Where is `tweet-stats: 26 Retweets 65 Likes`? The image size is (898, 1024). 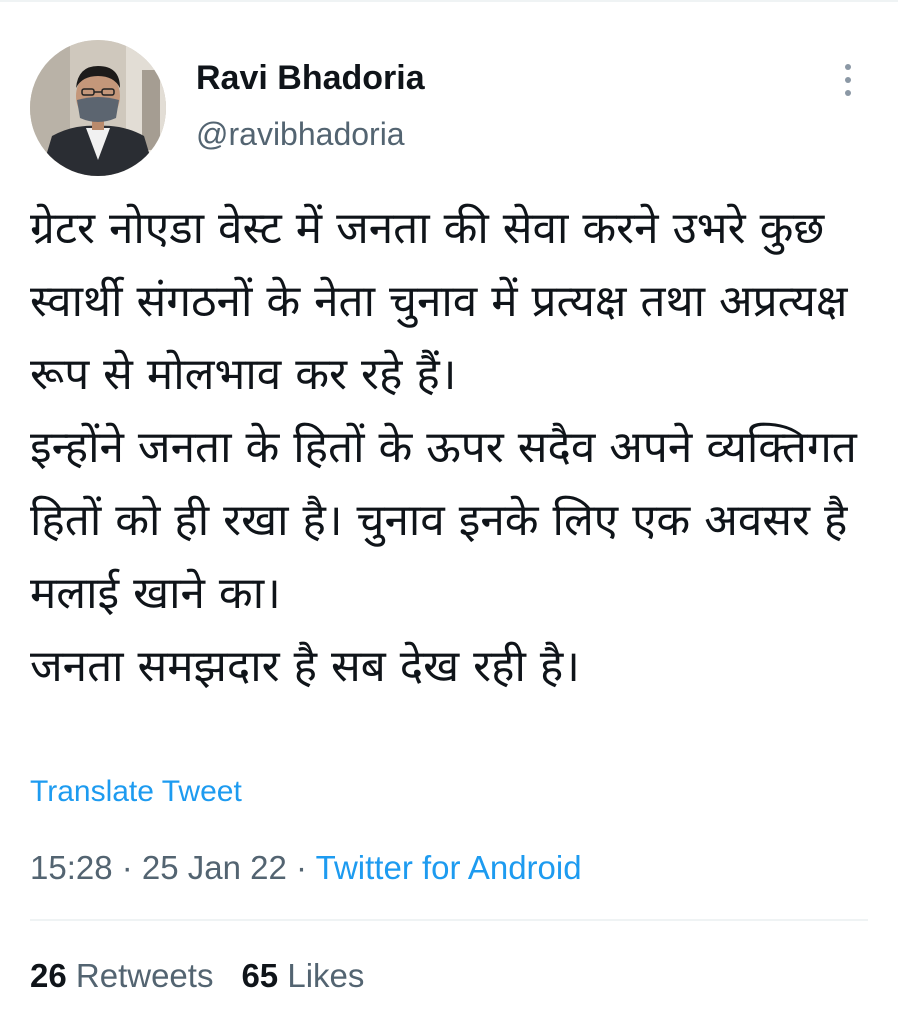 tweet-stats: 26 Retweets 65 Likes is located at coordinates (197, 976).